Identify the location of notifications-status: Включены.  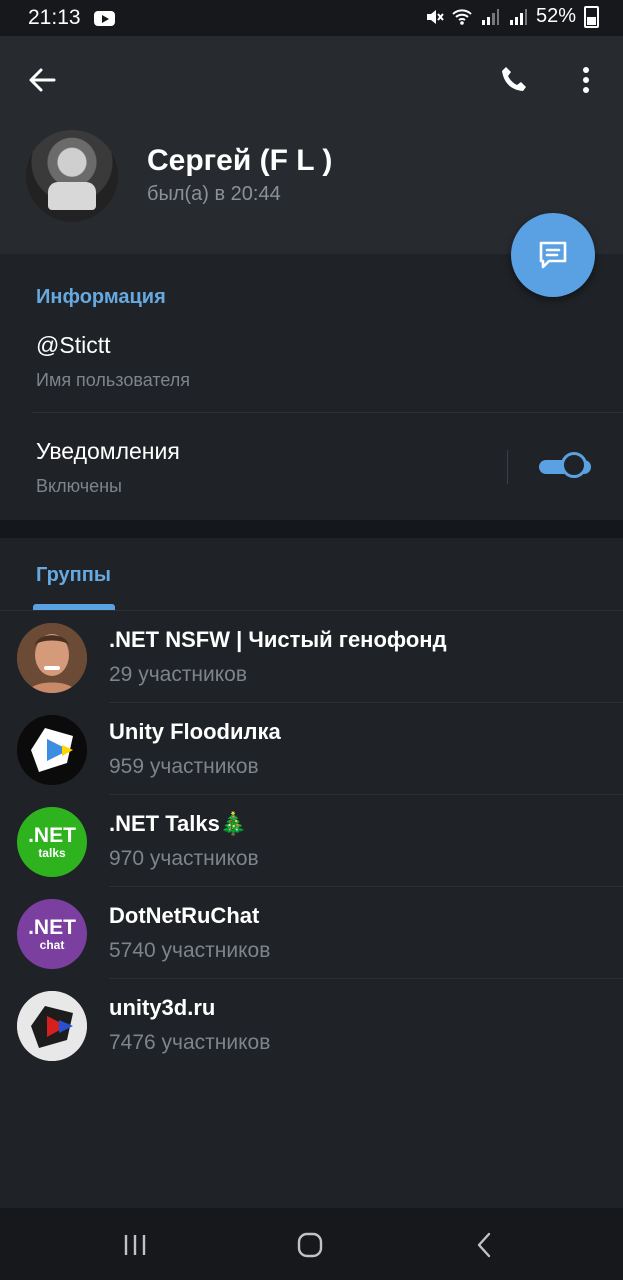
(79, 486).